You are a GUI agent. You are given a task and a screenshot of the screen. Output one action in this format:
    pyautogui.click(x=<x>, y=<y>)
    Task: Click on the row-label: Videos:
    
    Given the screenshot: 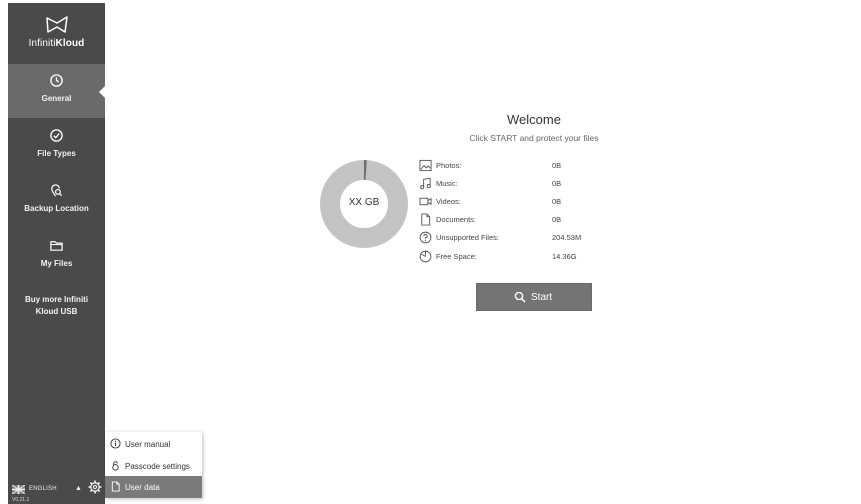 What is the action you would take?
    pyautogui.click(x=448, y=201)
    